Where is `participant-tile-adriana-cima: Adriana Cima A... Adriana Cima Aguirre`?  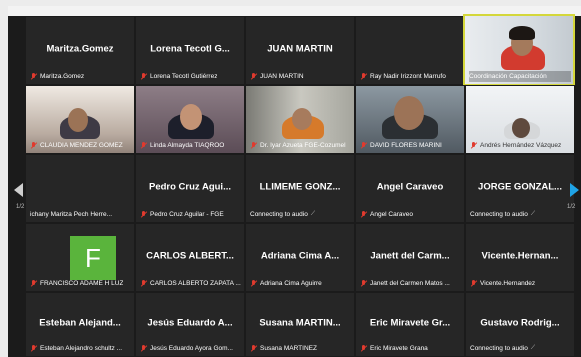 participant-tile-adriana-cima: Adriana Cima A... Adriana Cima Aguirre is located at coordinates (300, 257).